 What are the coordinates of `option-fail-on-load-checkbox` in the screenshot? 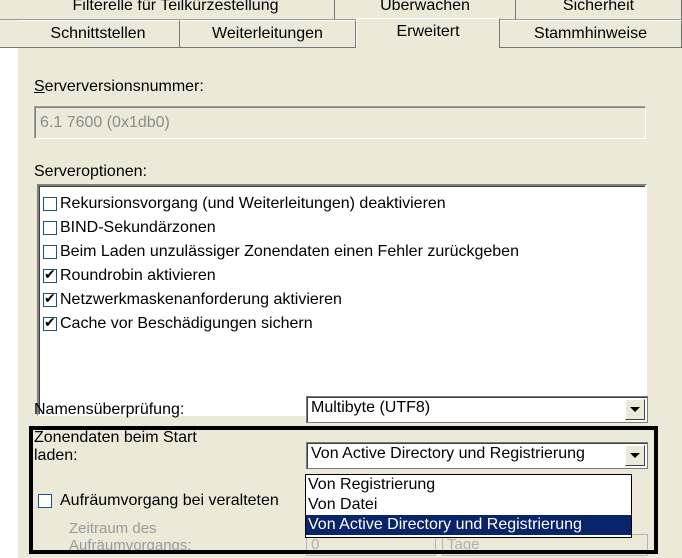 It's located at (50, 252).